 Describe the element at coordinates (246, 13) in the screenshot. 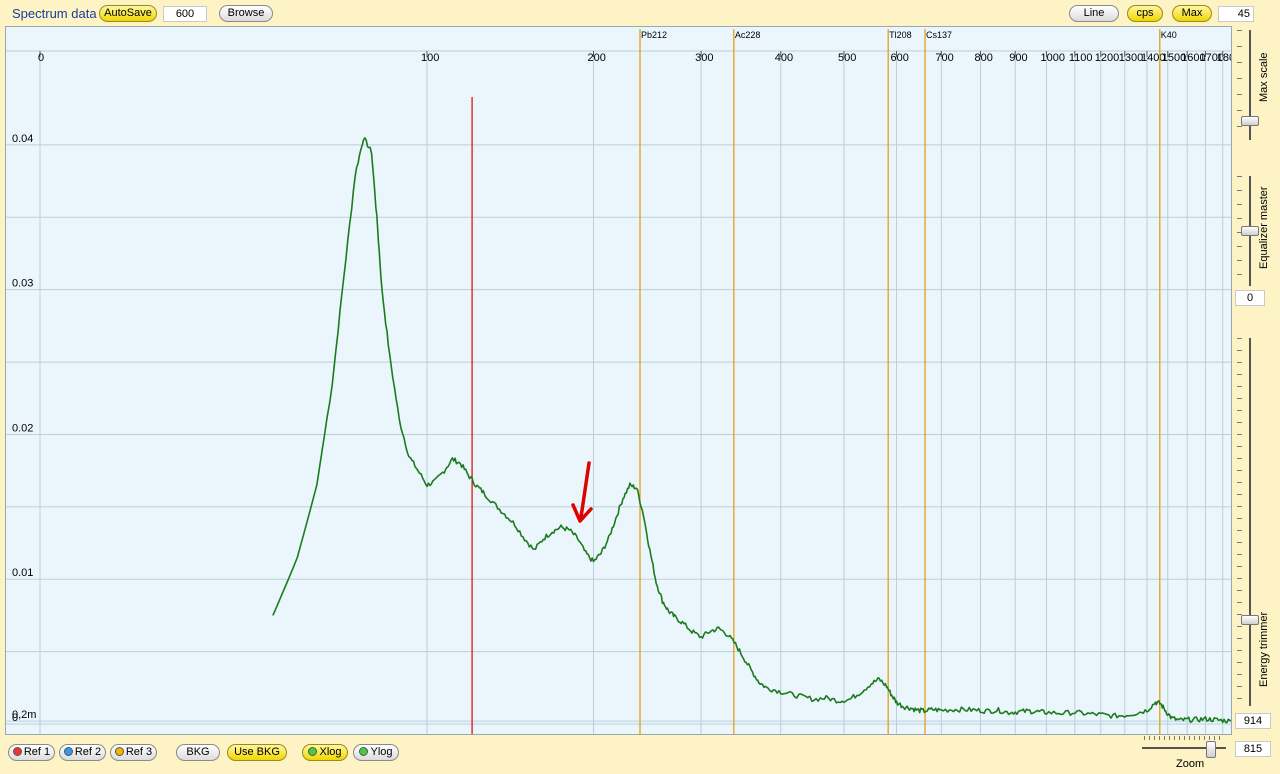

I see `browse-button: Browse` at that location.